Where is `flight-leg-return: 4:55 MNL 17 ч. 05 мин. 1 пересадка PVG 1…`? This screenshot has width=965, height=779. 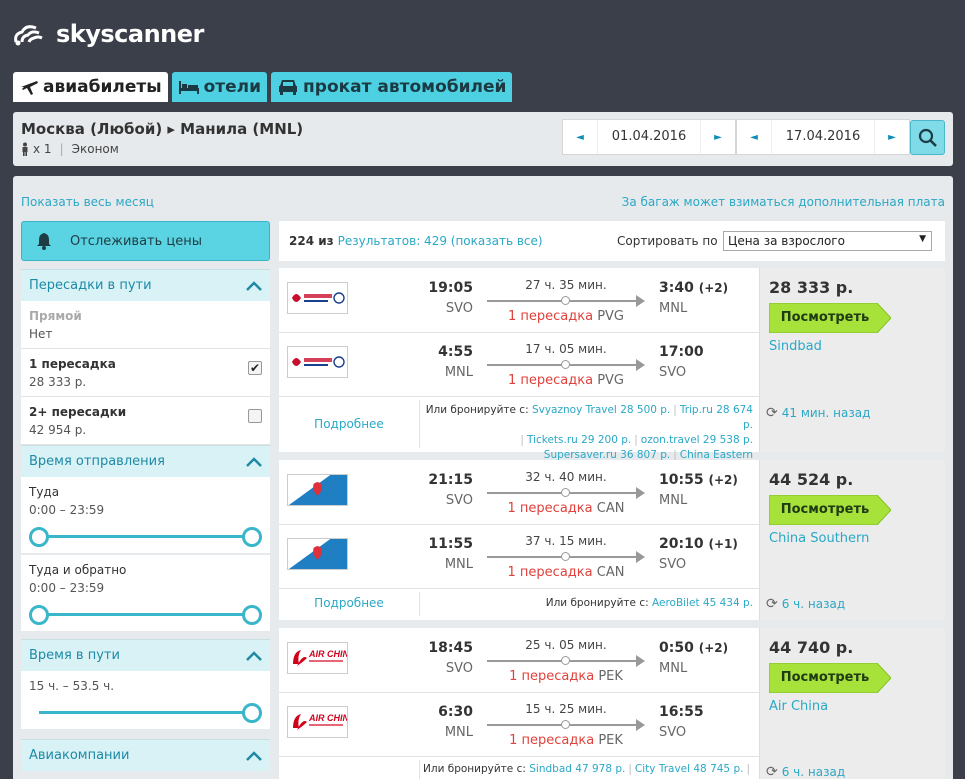
flight-leg-return: 4:55 MNL 17 ч. 05 мин. 1 пересадка PVG 1… is located at coordinates (519, 364).